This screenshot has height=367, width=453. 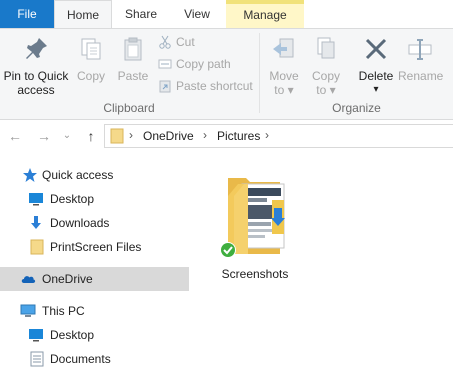 What do you see at coordinates (91, 64) in the screenshot?
I see `copy-button: Copy` at bounding box center [91, 64].